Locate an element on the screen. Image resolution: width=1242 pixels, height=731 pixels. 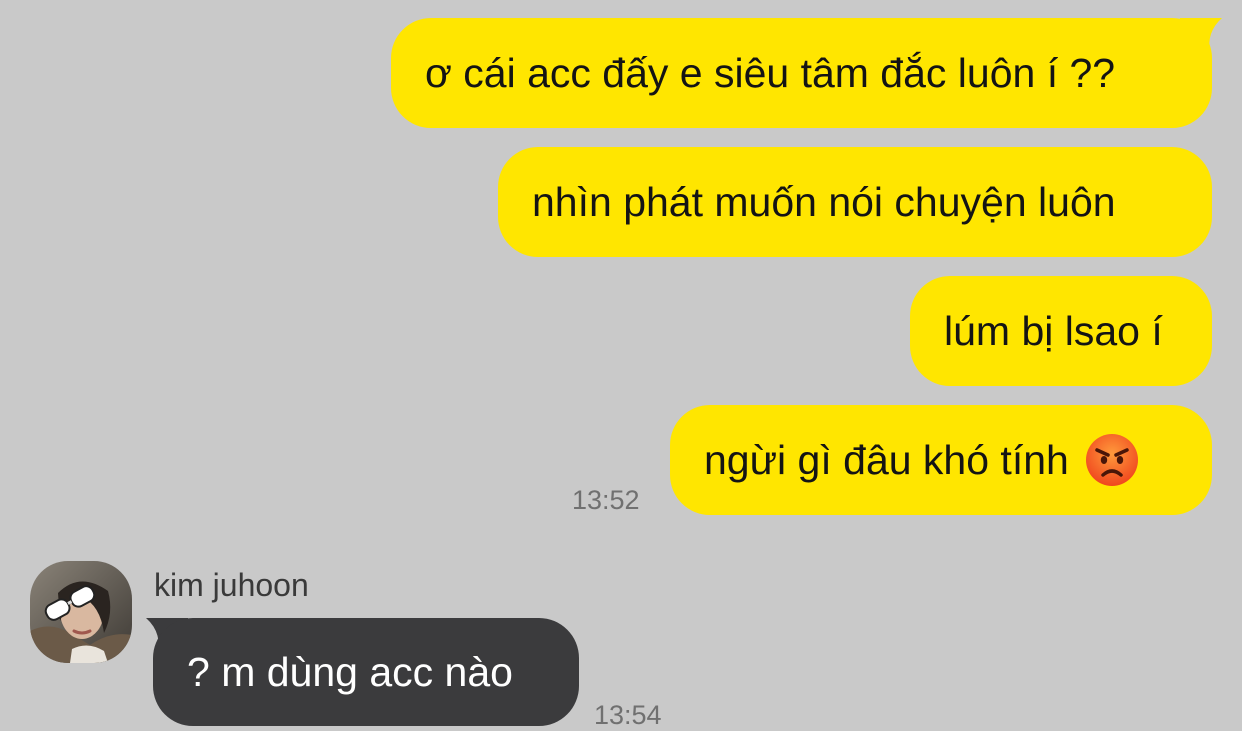
message-text: lúm bị lsao í is located at coordinates (1053, 330).